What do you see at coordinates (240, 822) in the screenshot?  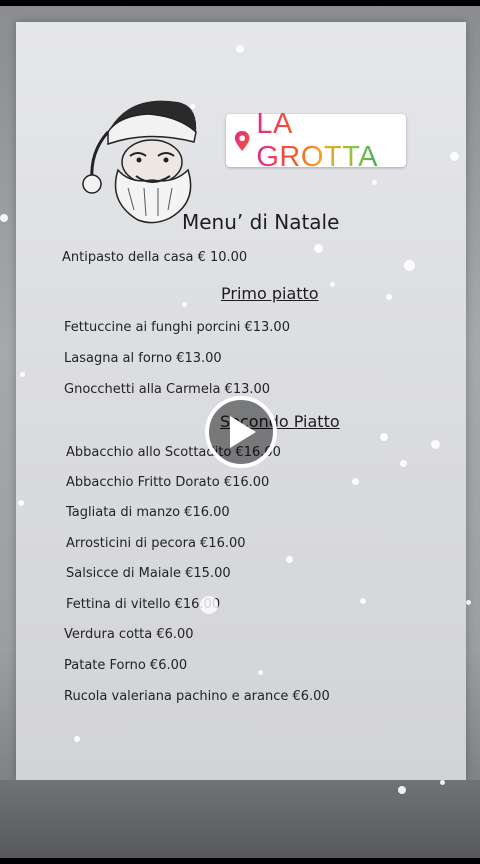 I see `bottom-band` at bounding box center [240, 822].